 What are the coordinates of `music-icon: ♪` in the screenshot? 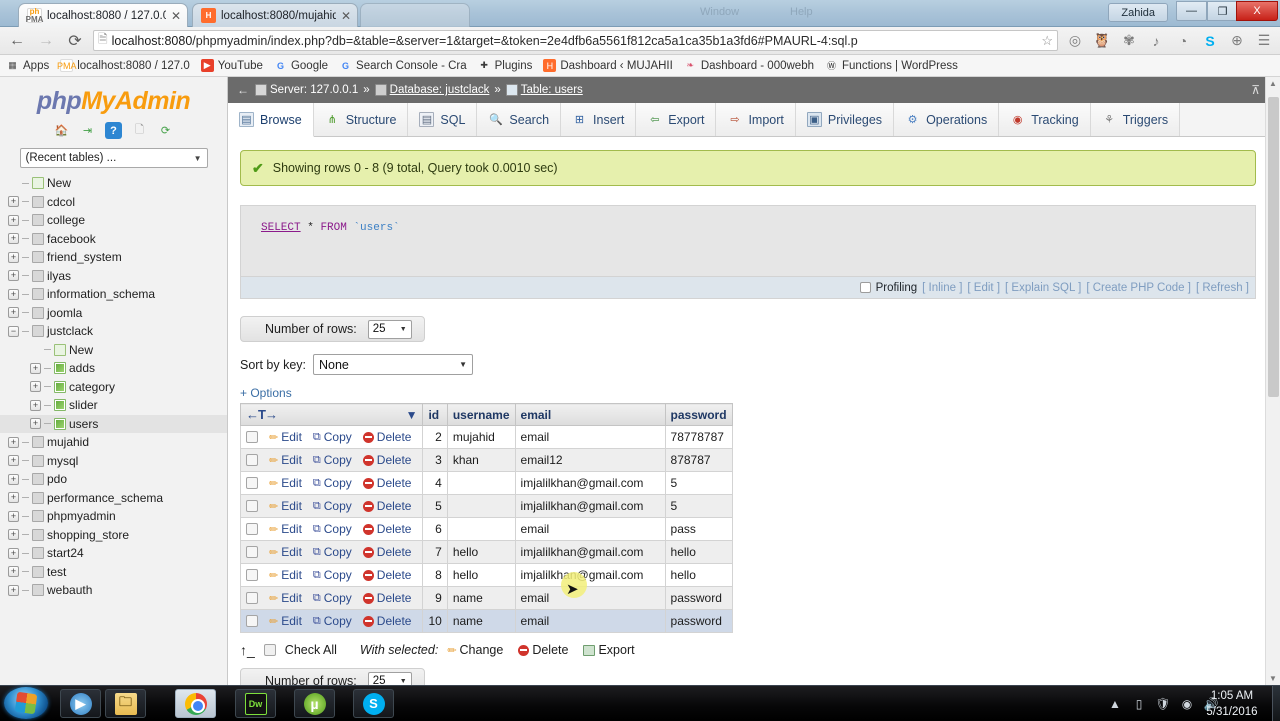 It's located at (1156, 41).